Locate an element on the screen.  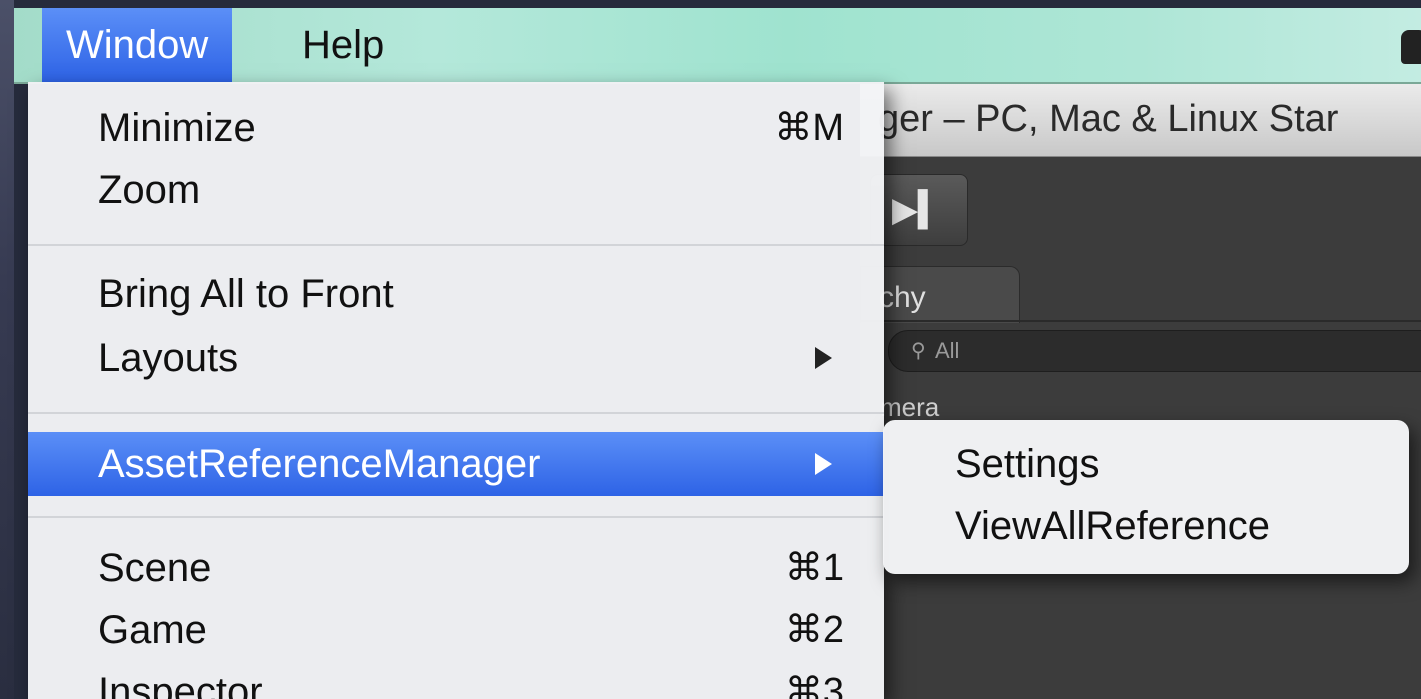
hierarchy-item: mera is located at coordinates (909, 407).